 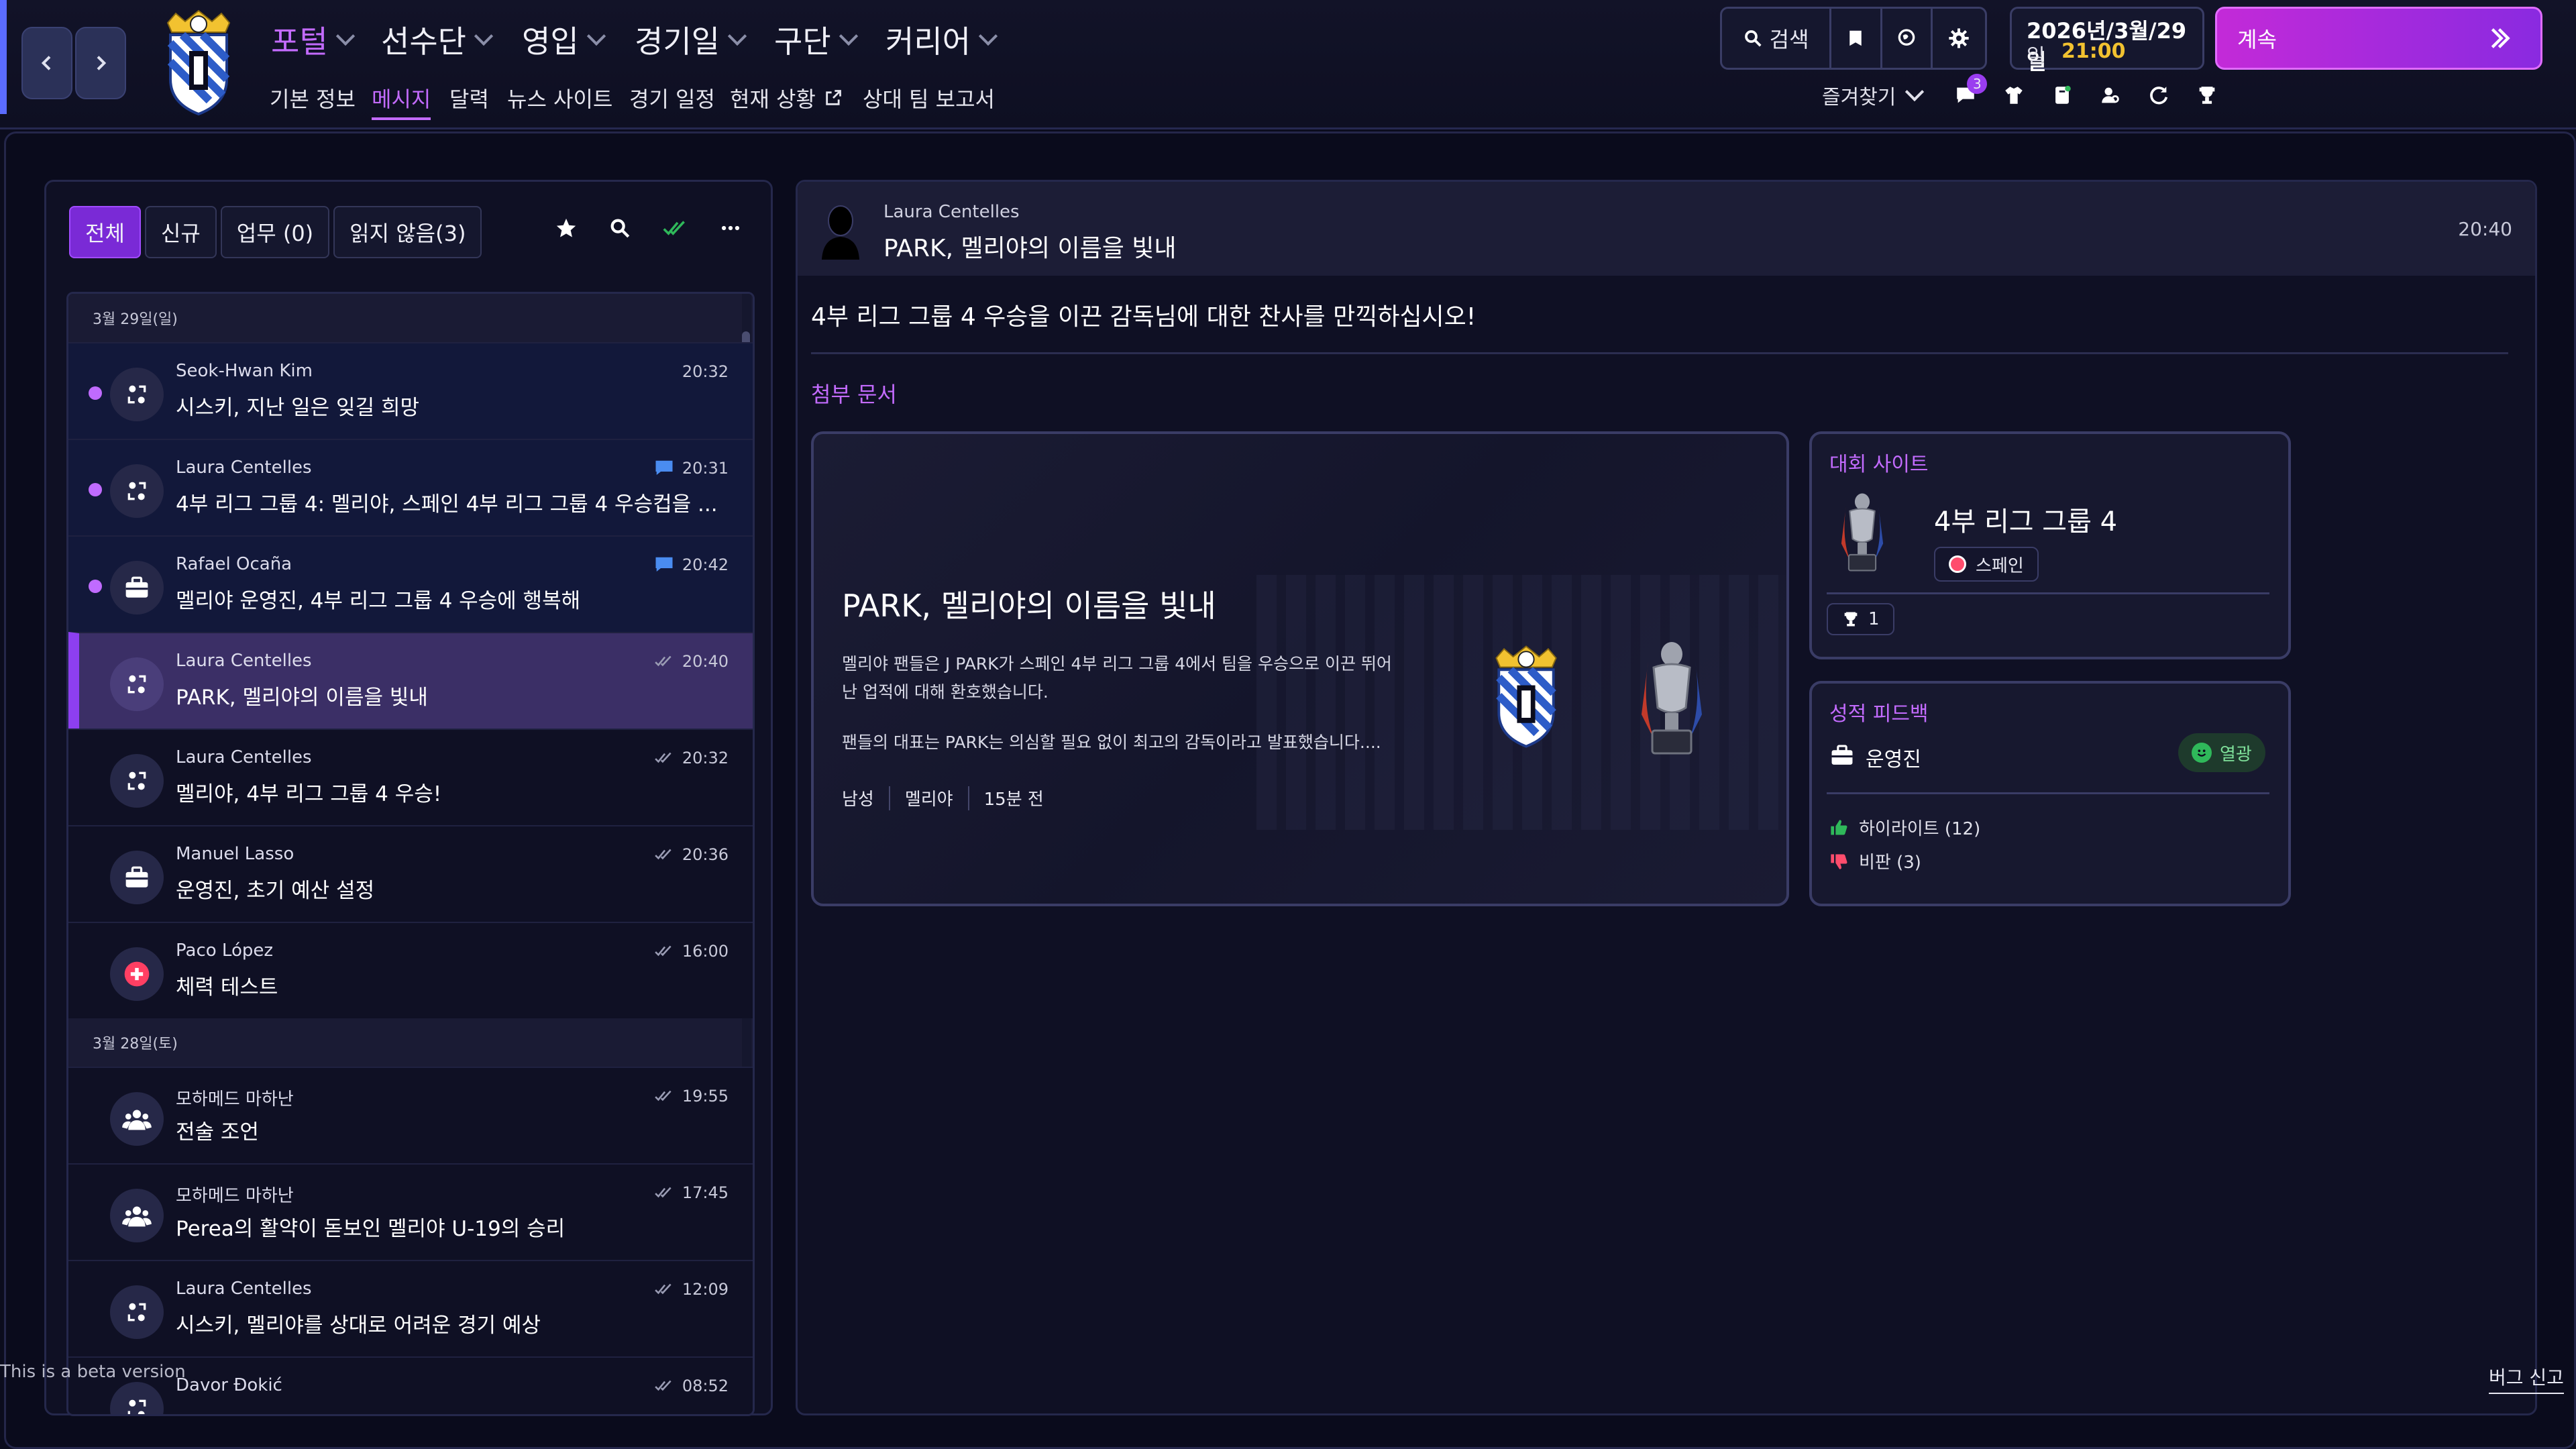 I want to click on message-row: Manuel Lasso 운영진, 초기 예산 설정 20:36, so click(x=410, y=873).